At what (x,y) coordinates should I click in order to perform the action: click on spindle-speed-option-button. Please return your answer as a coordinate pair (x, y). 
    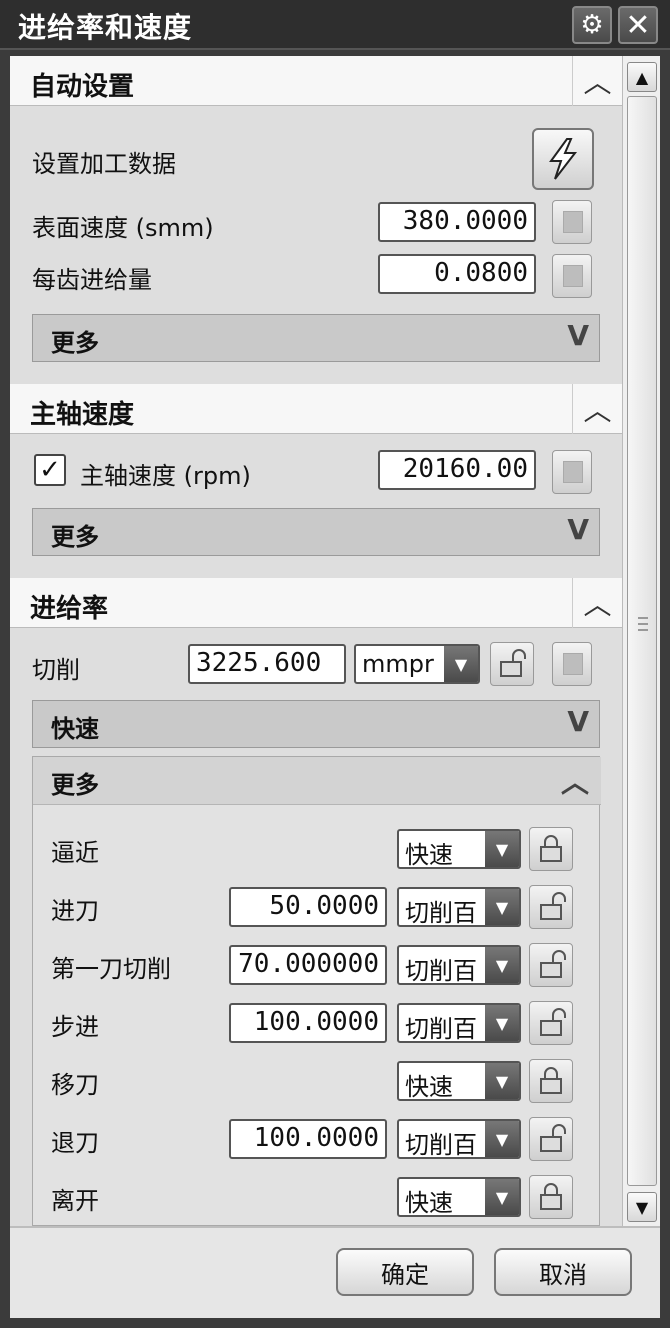
    Looking at the image, I should click on (572, 472).